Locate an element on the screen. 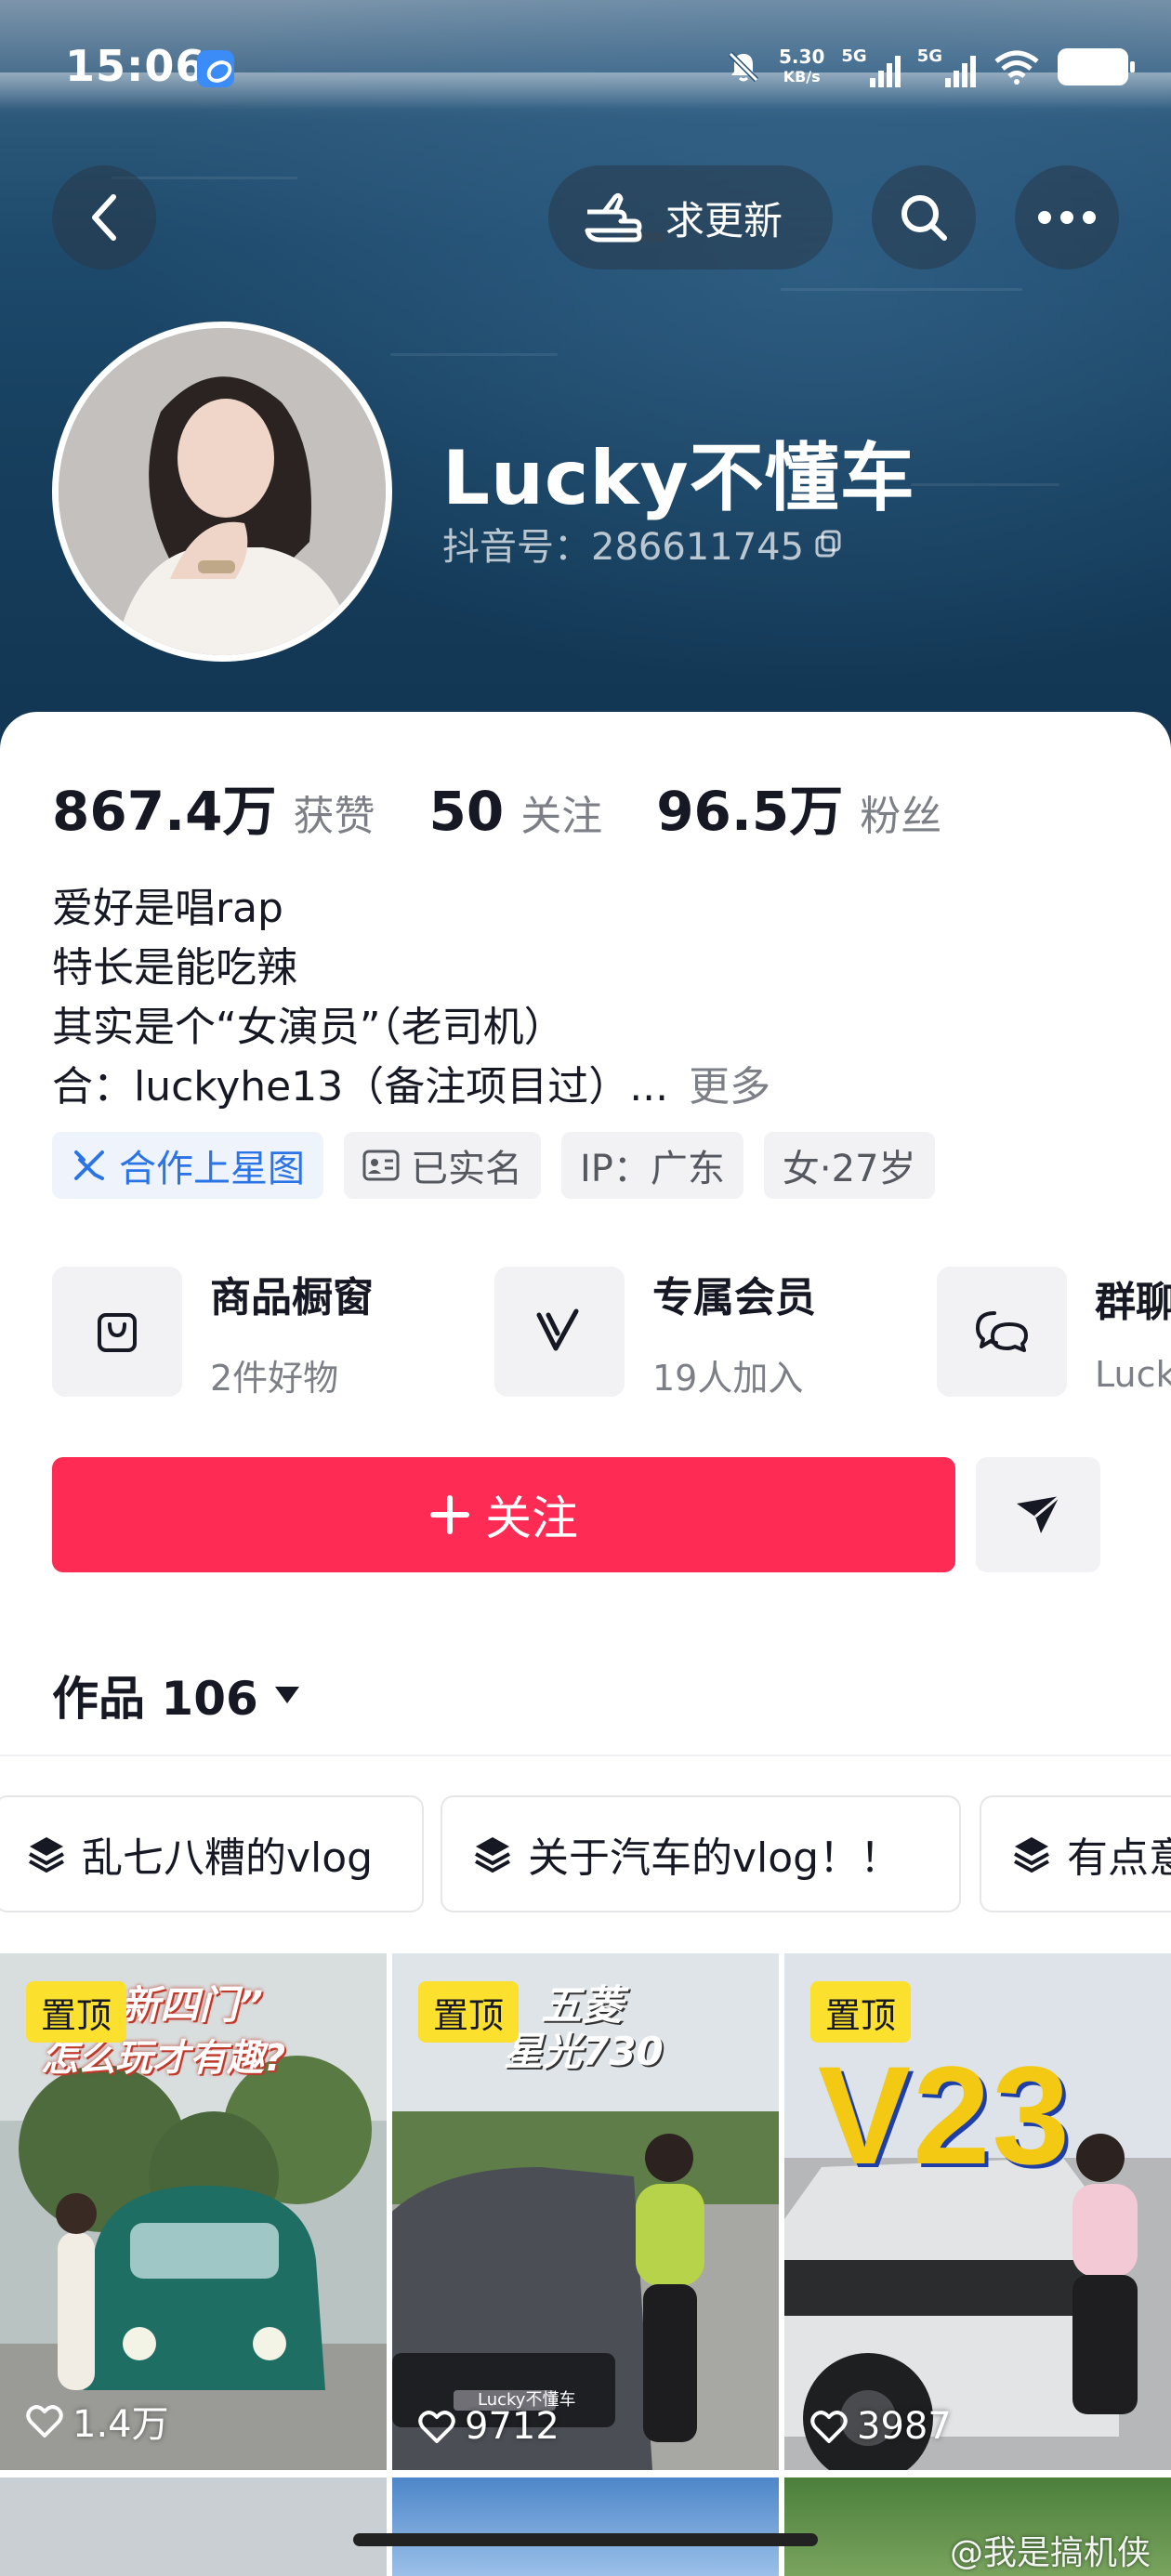 This screenshot has width=1171, height=2576. star-map-icon is located at coordinates (89, 1165).